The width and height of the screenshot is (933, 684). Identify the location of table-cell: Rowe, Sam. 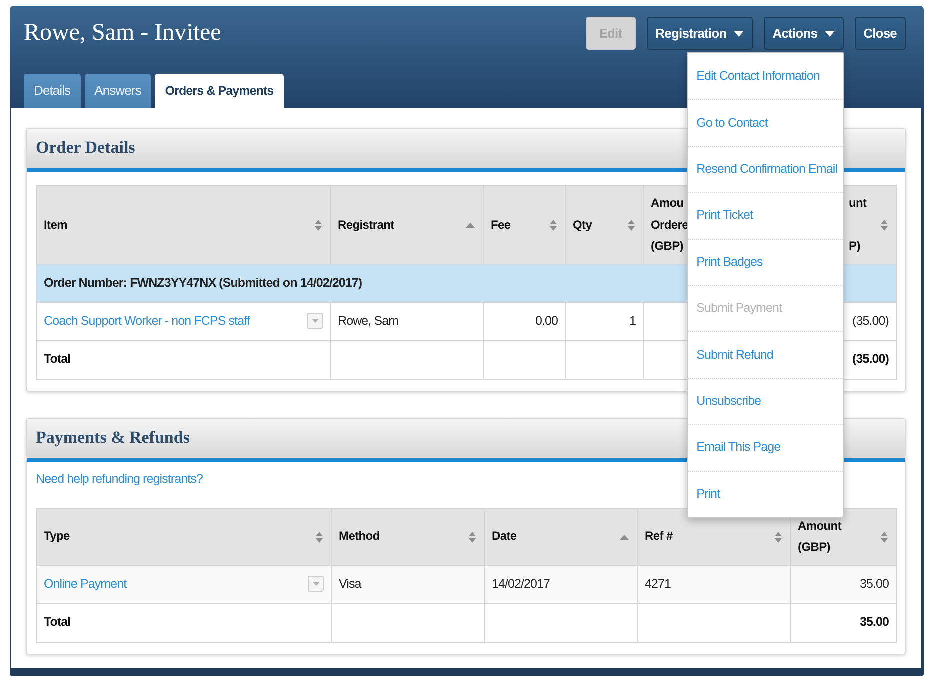
(407, 321).